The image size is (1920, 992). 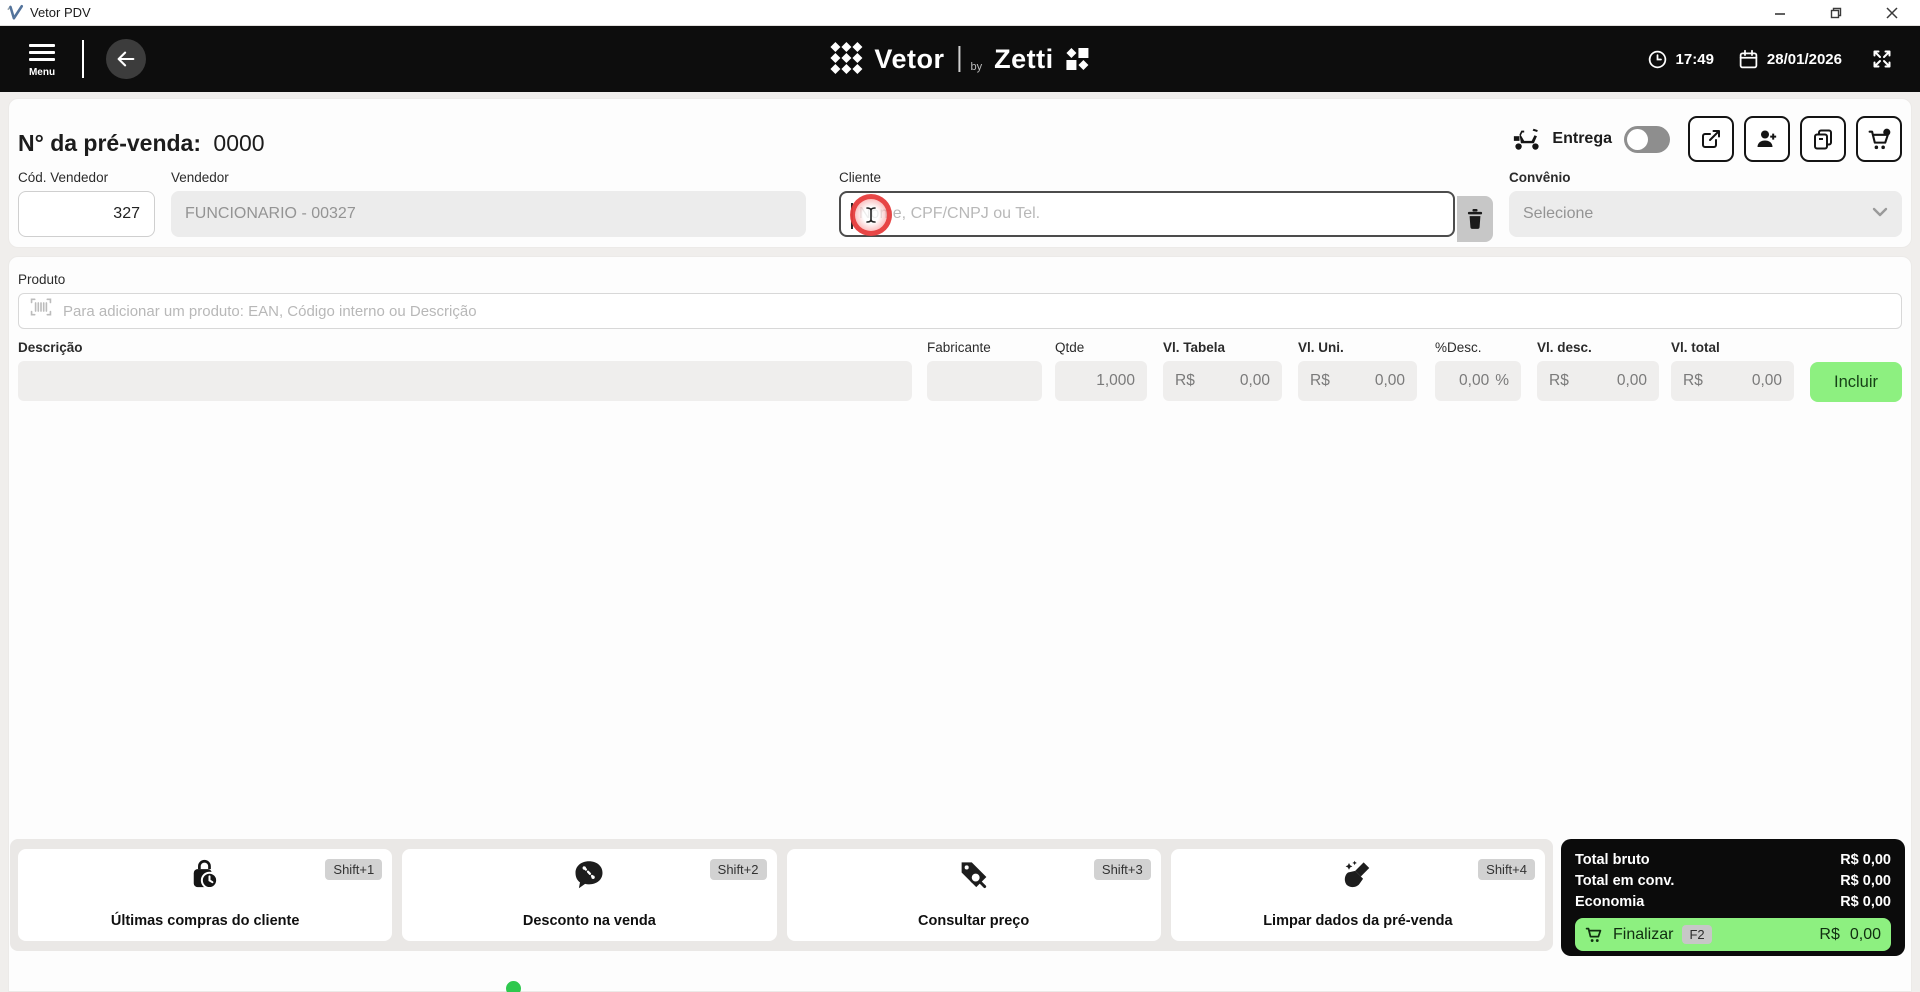 What do you see at coordinates (960, 311) in the screenshot?
I see `produto-input` at bounding box center [960, 311].